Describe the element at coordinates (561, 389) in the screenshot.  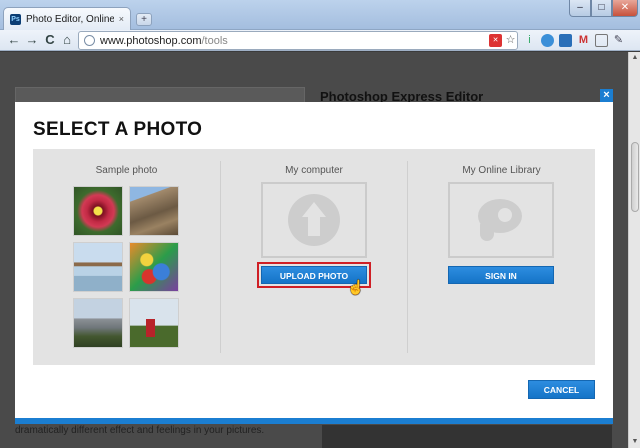
I see `cancel-button: CANCEL` at that location.